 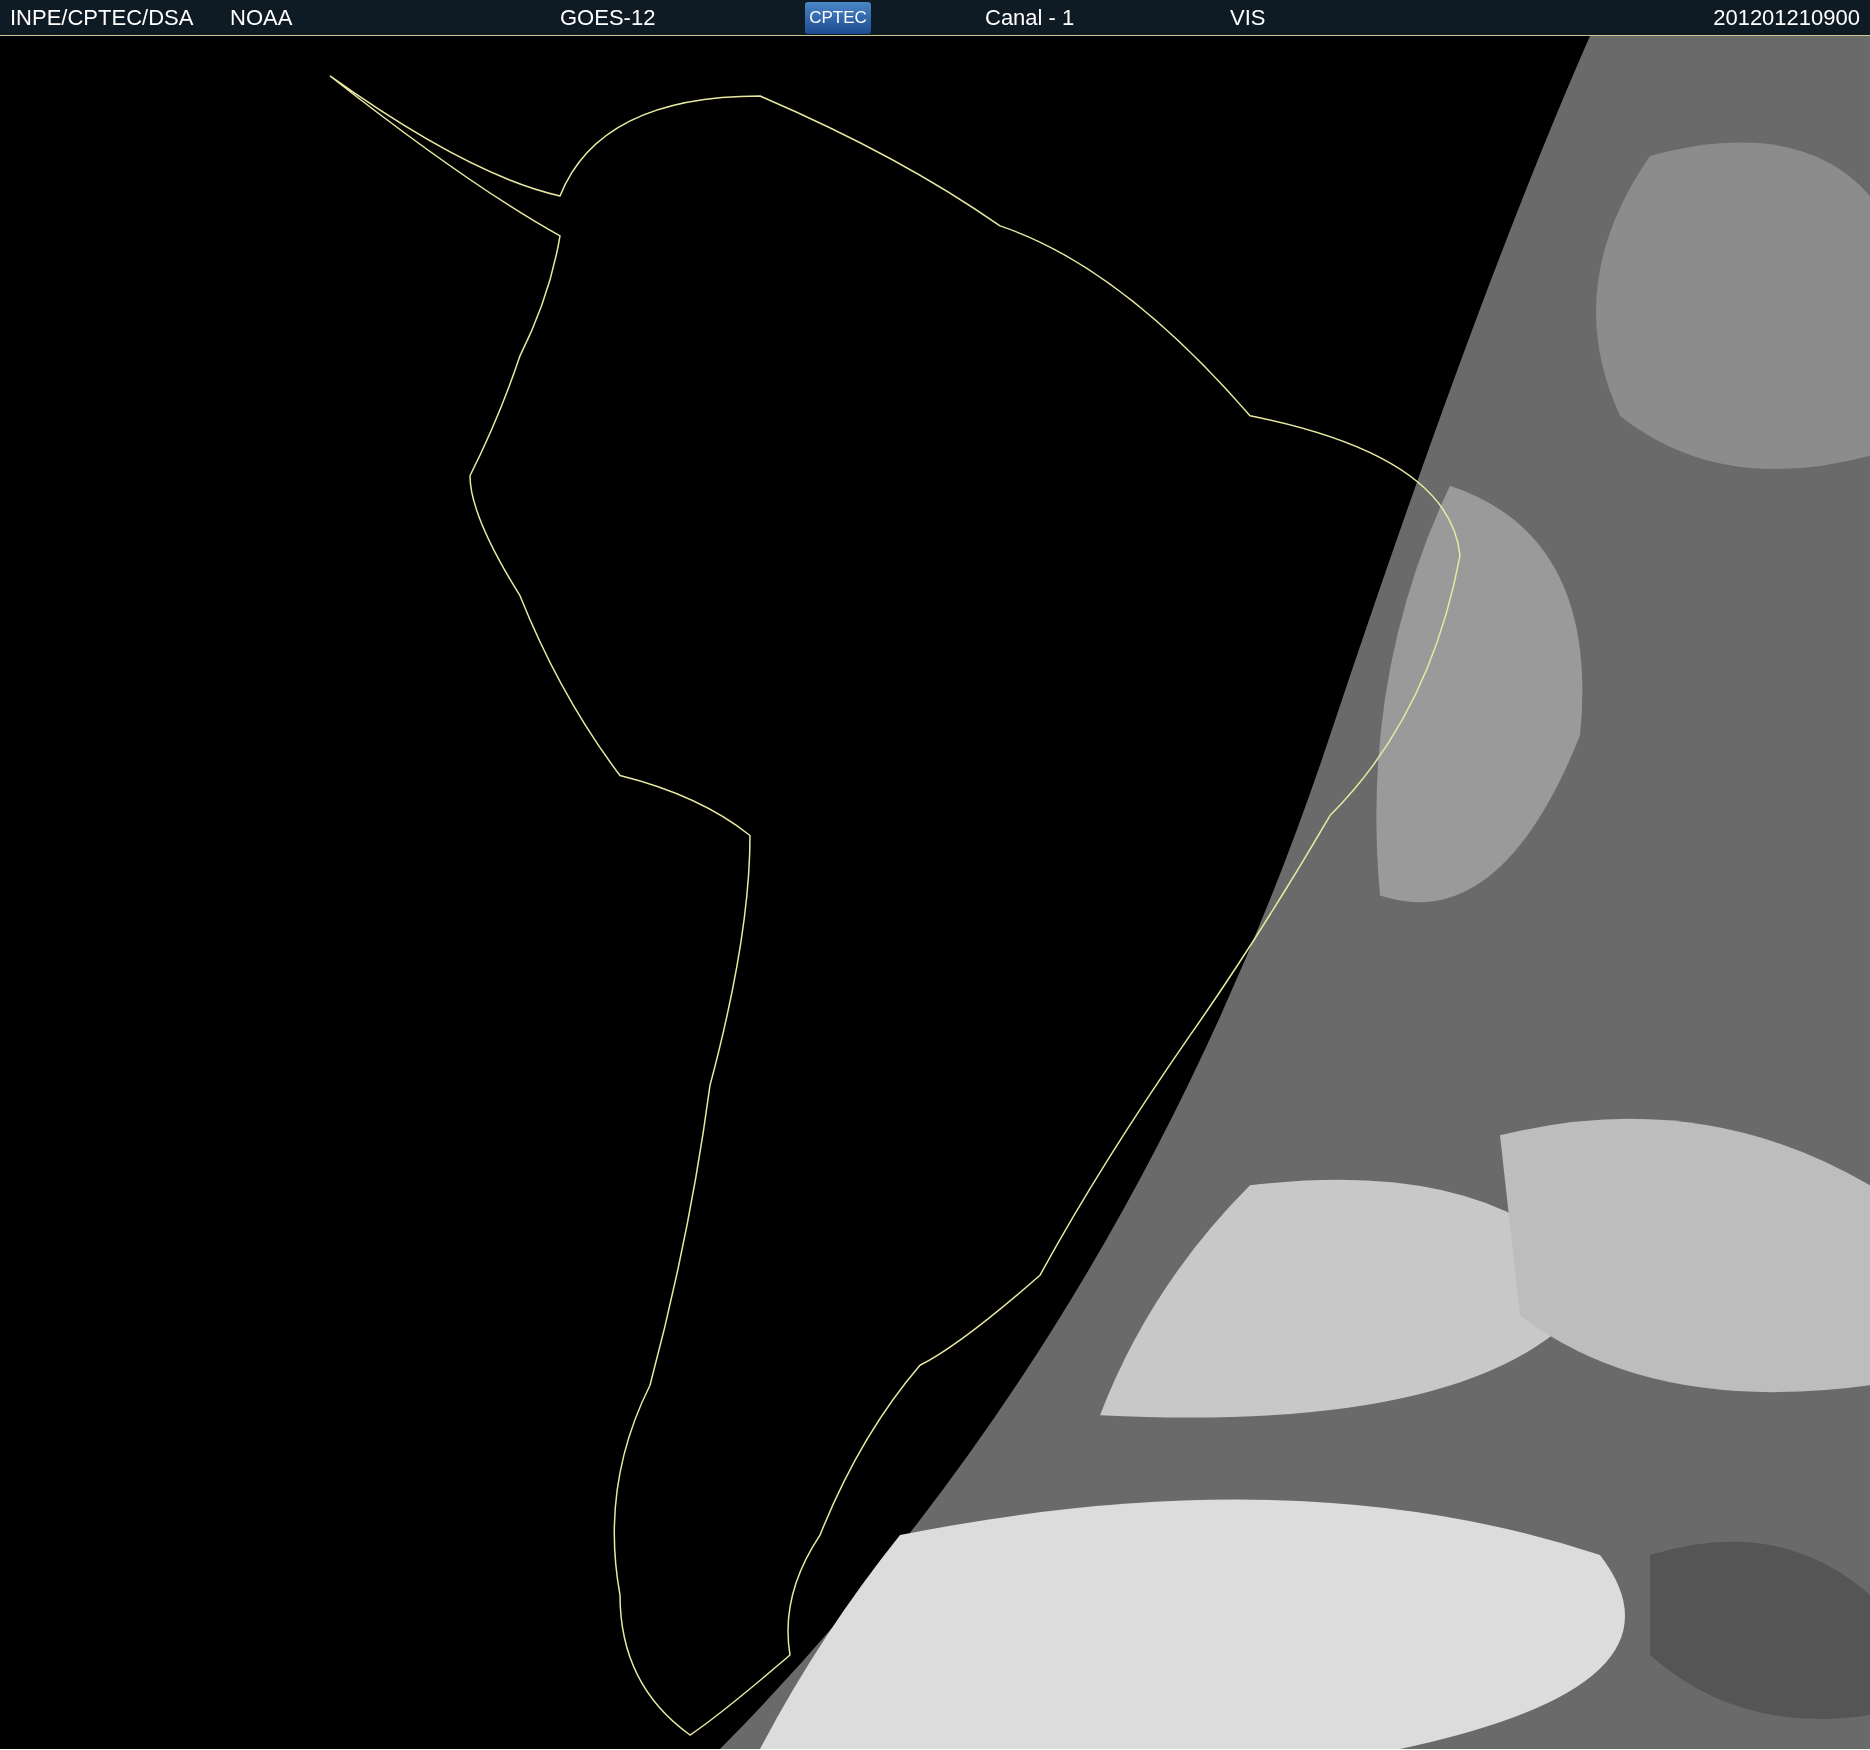 I want to click on header-label: NOAA, so click(x=262, y=17).